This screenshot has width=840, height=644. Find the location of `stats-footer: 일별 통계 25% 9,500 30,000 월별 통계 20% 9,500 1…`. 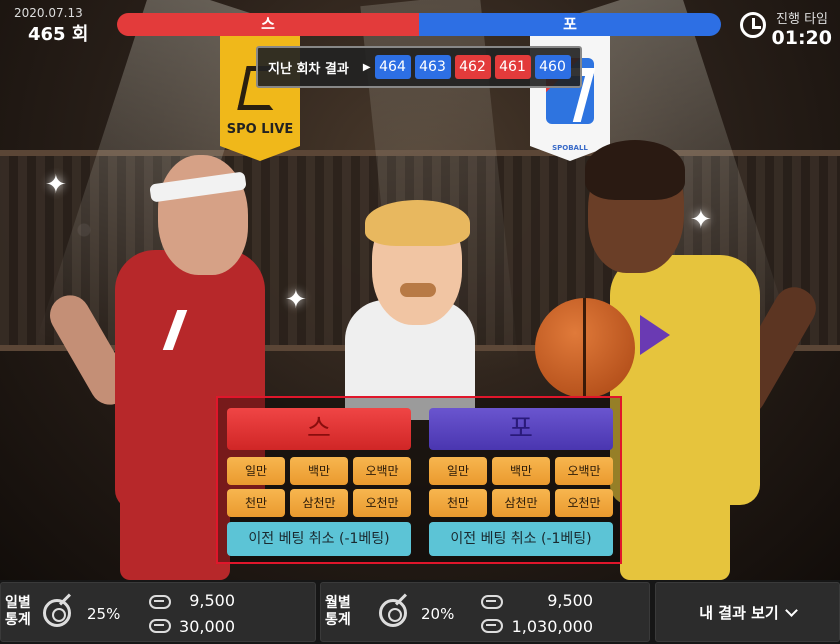

stats-footer: 일별 통계 25% 9,500 30,000 월별 통계 20% 9,500 1… is located at coordinates (420, 612).